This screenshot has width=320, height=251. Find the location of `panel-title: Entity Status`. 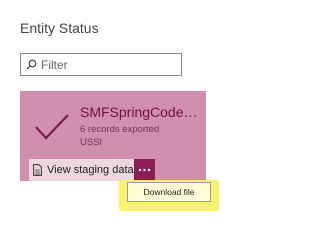

panel-title: Entity Status is located at coordinates (59, 28).